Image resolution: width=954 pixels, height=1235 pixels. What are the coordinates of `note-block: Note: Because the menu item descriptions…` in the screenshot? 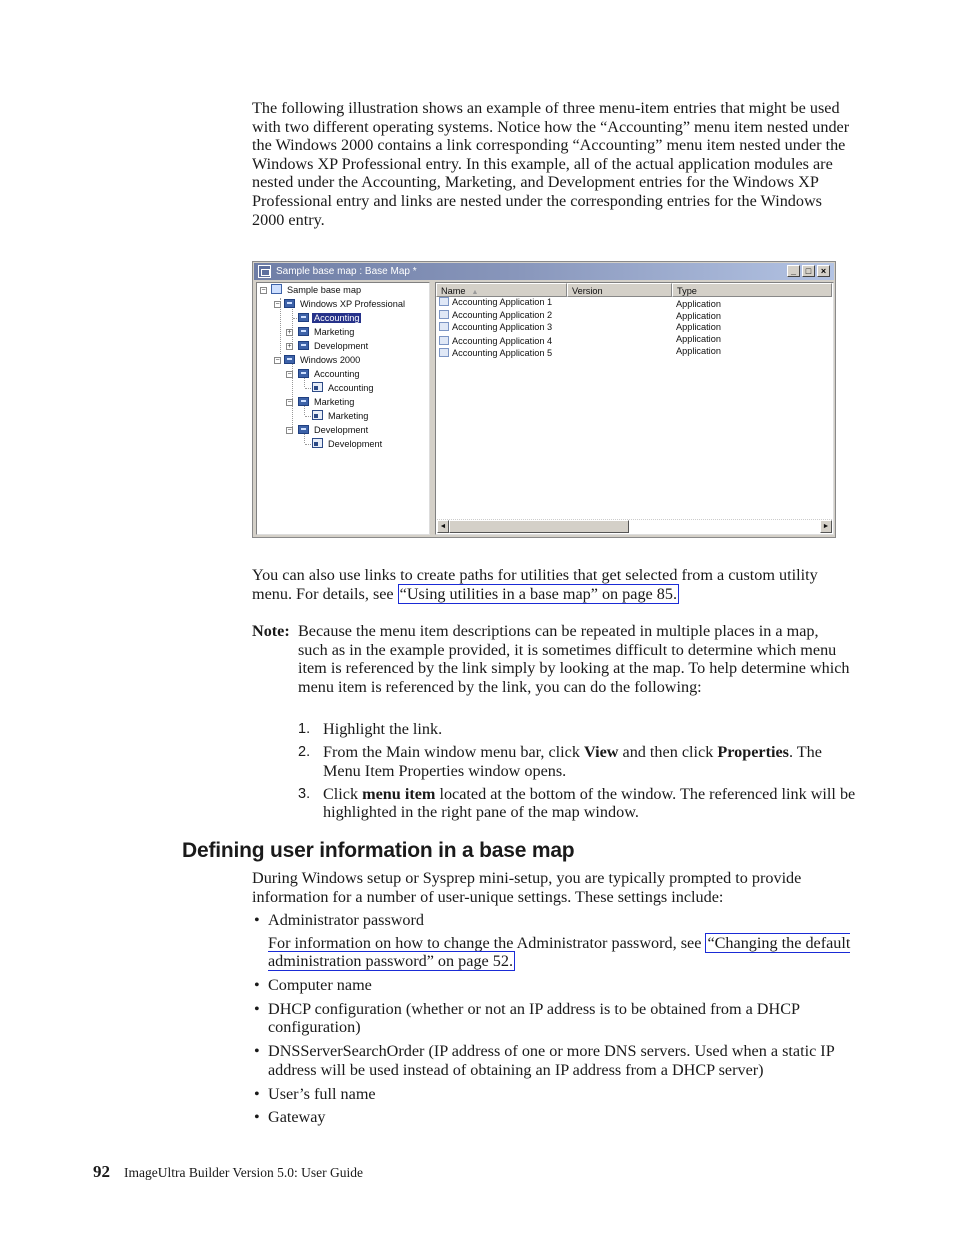 It's located at (552, 659).